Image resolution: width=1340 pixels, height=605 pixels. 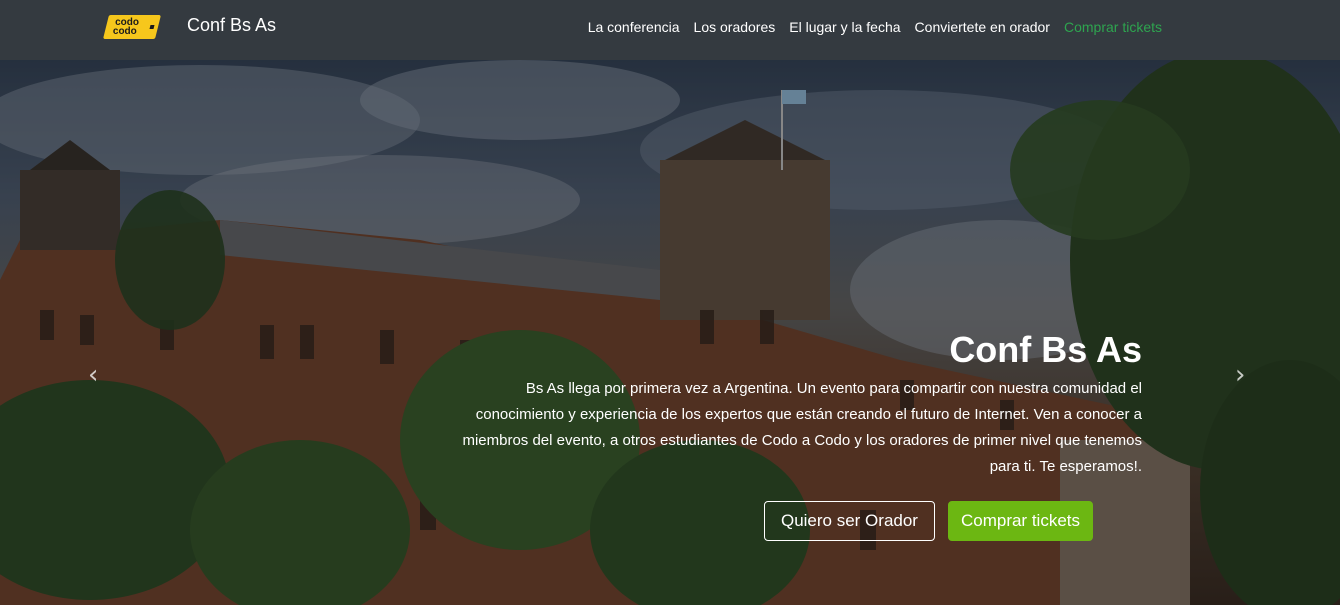 What do you see at coordinates (93, 375) in the screenshot?
I see `carousel-prev-icon: ‹` at bounding box center [93, 375].